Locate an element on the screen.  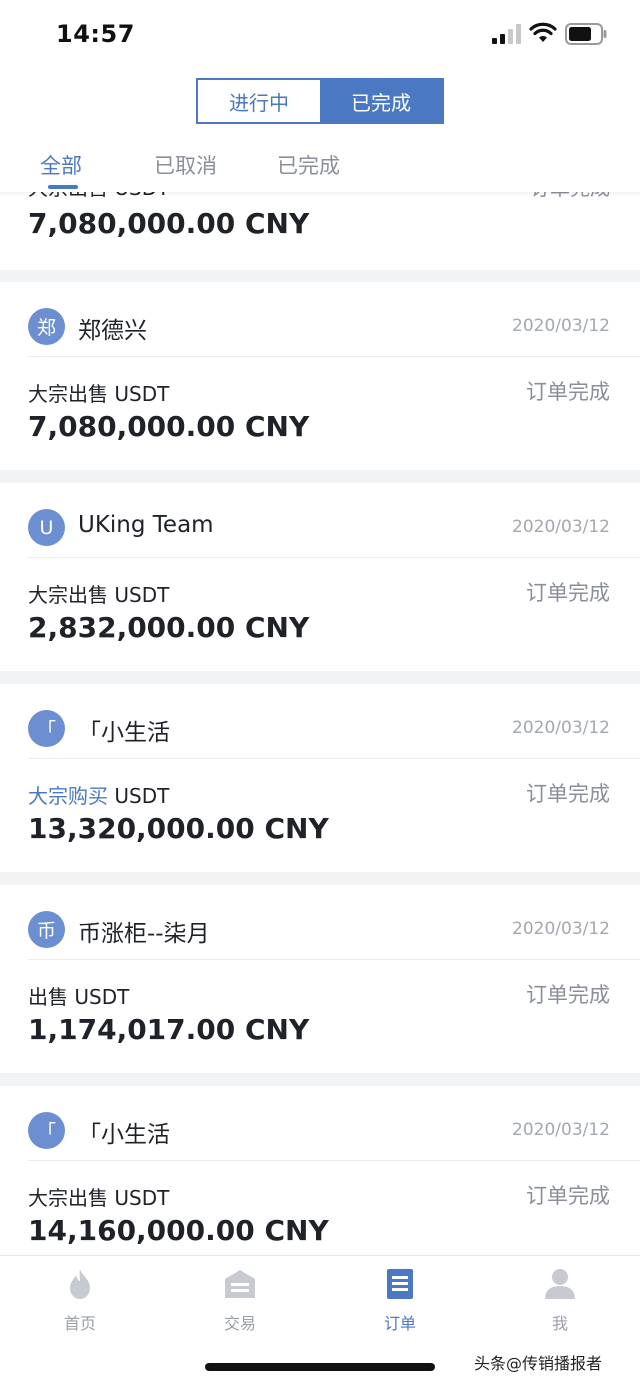
wifi-icon is located at coordinates (543, 32).